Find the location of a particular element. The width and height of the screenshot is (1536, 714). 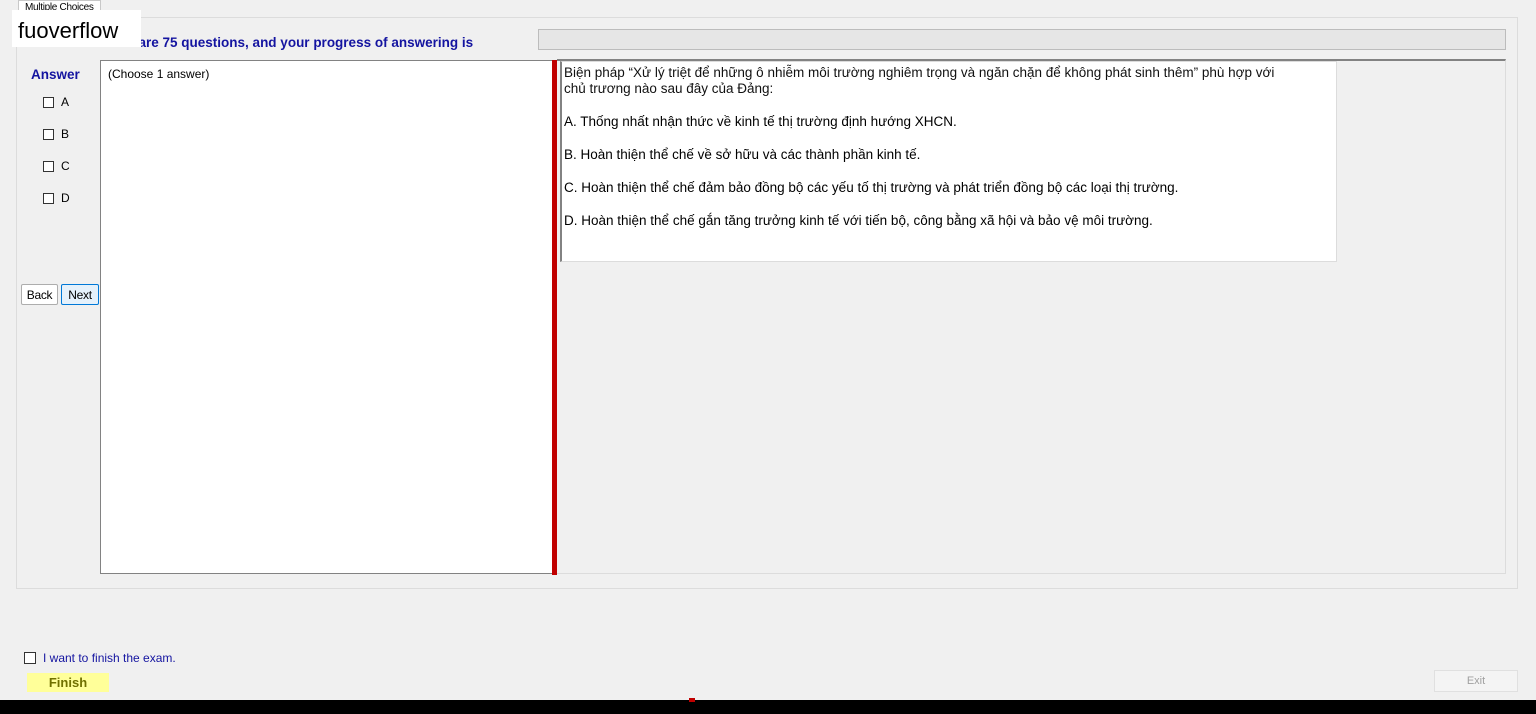

back-button: Back is located at coordinates (39, 294).